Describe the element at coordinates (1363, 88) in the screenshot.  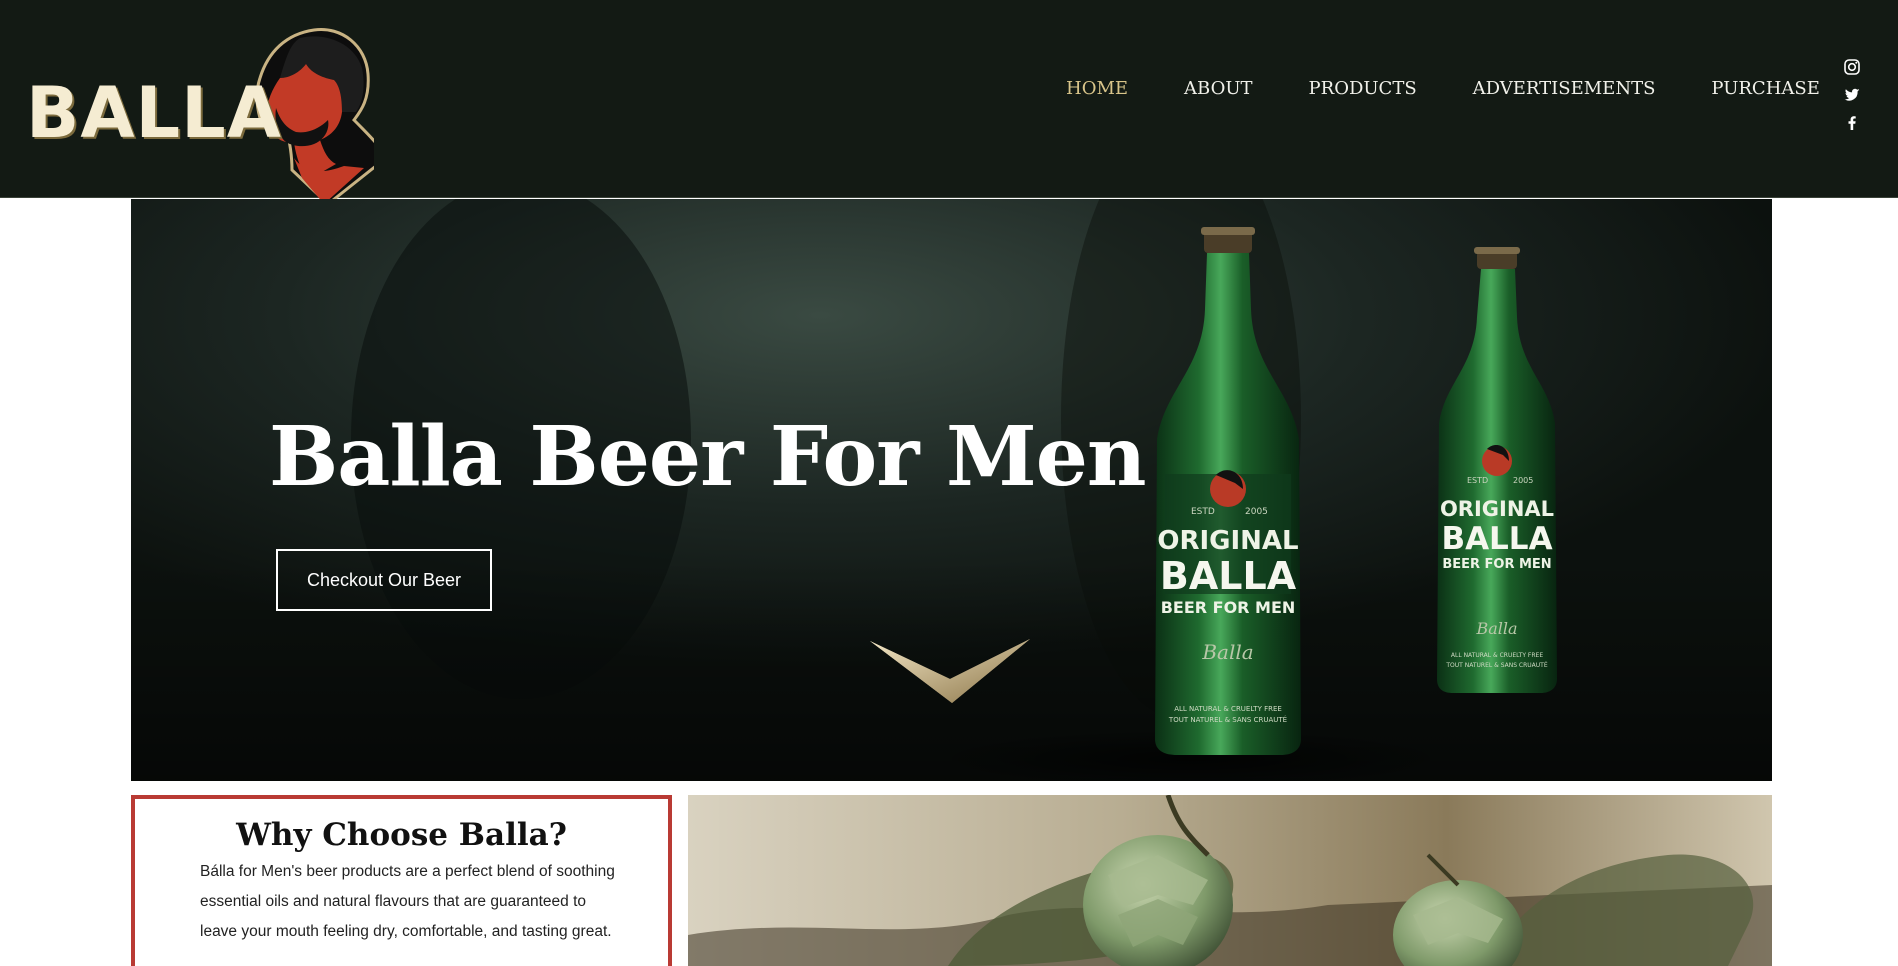
I see `nav-item-products: PRODUCTS` at that location.